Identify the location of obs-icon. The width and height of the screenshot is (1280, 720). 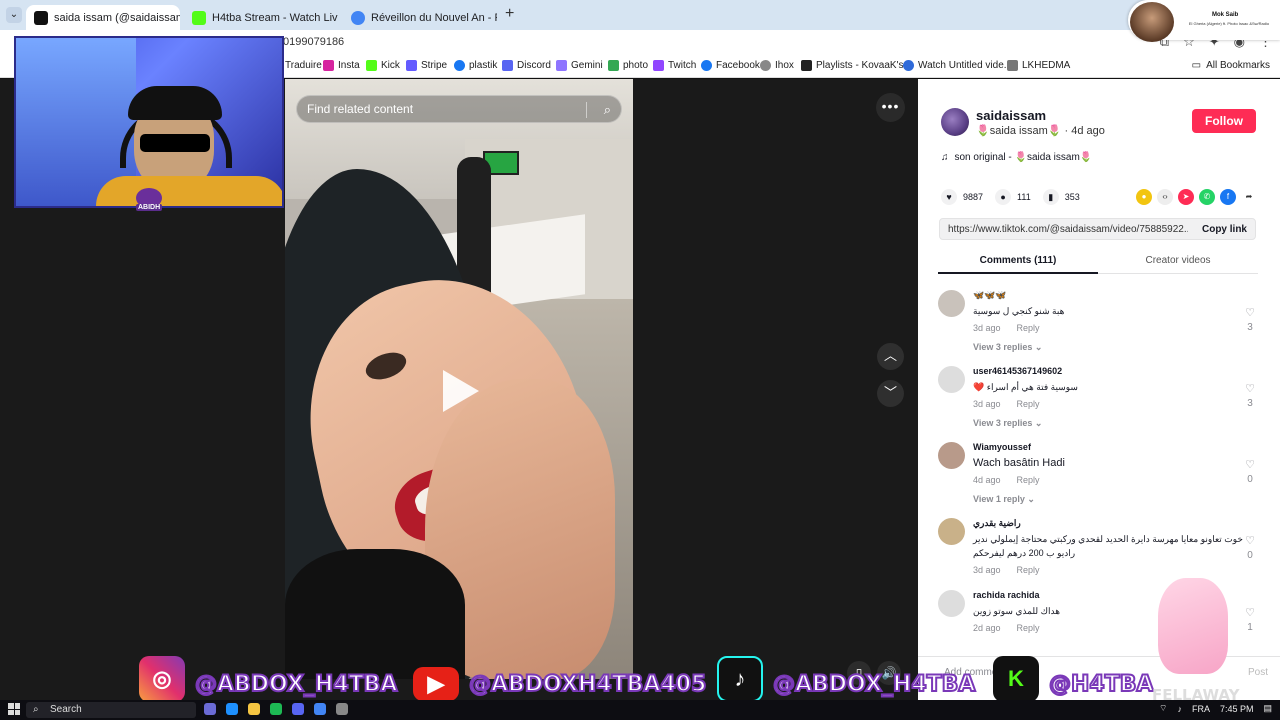
(342, 709).